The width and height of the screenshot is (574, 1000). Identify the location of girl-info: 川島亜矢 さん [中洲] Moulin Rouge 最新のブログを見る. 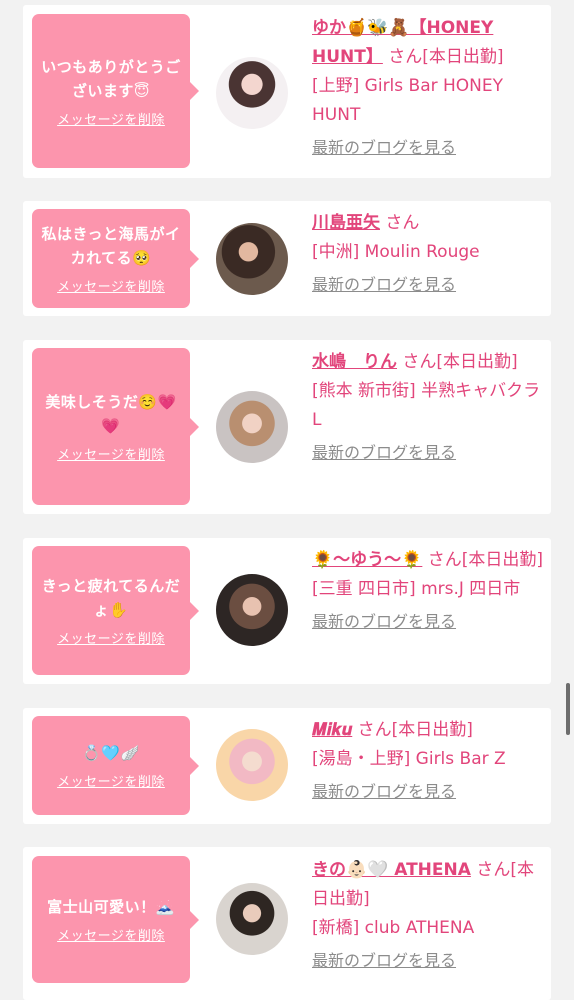
(428, 254).